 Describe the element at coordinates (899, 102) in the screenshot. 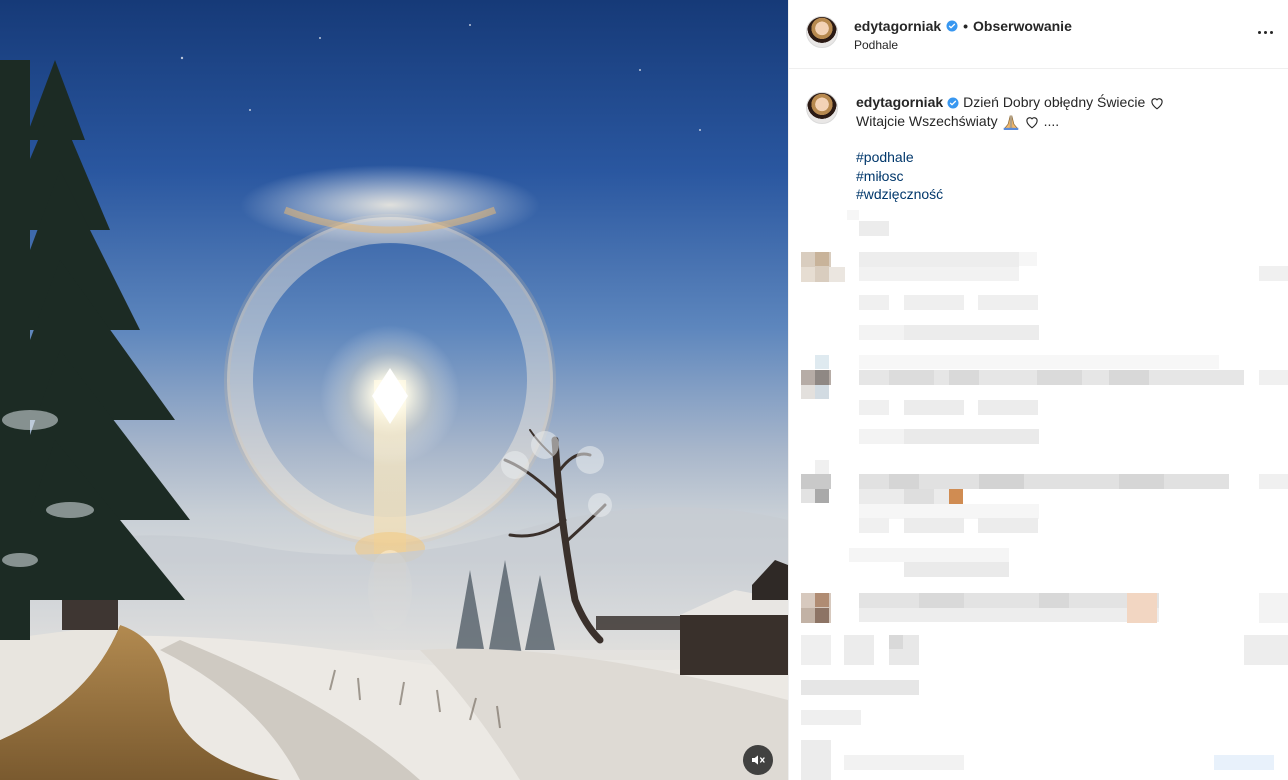

I see `caption-username: edytagorniak` at that location.